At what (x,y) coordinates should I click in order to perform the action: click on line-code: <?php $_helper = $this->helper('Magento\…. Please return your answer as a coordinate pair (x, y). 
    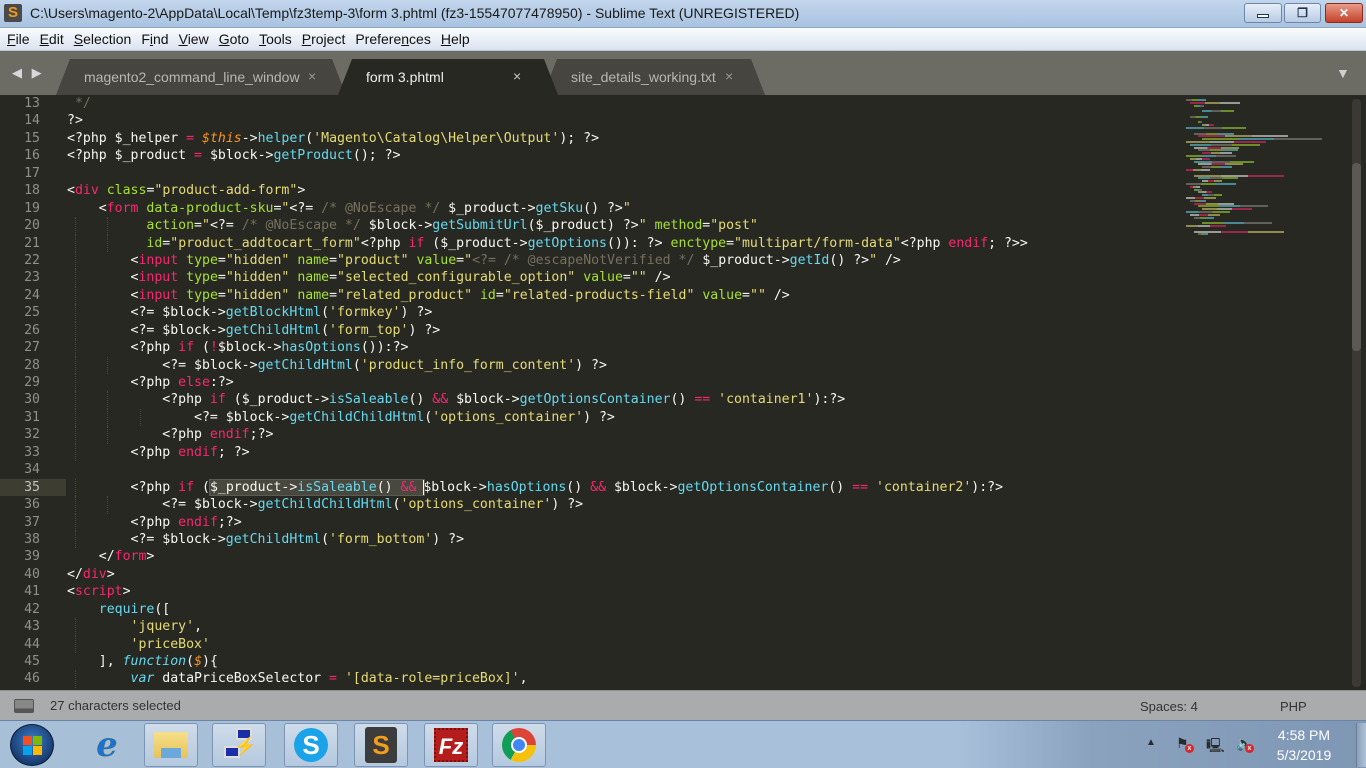
    Looking at the image, I should click on (333, 138).